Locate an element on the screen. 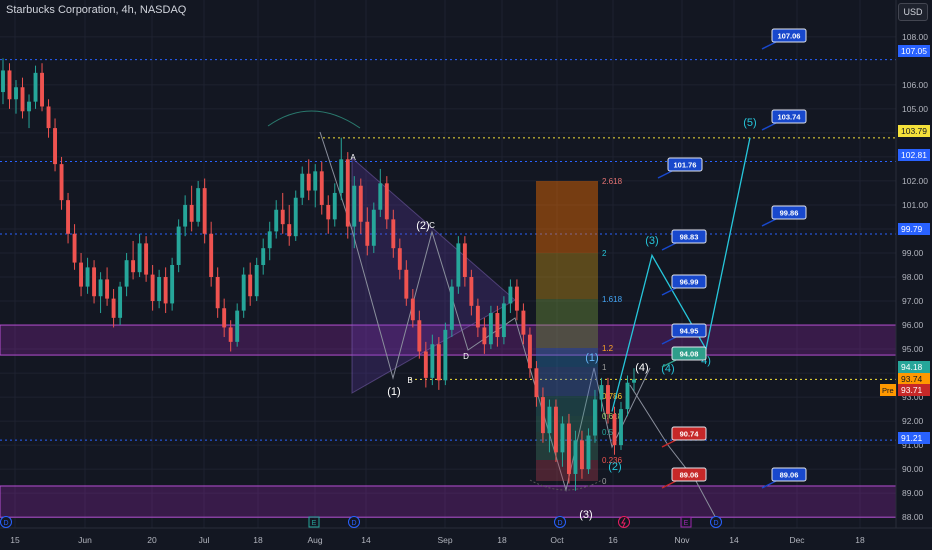  price-tag-label: 94.18 is located at coordinates (912, 367).